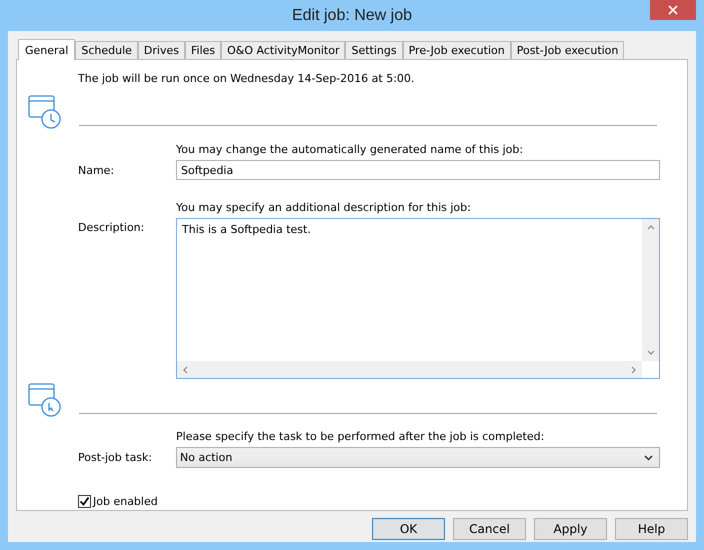 This screenshot has height=550, width=704. I want to click on close-icon, so click(673, 10).